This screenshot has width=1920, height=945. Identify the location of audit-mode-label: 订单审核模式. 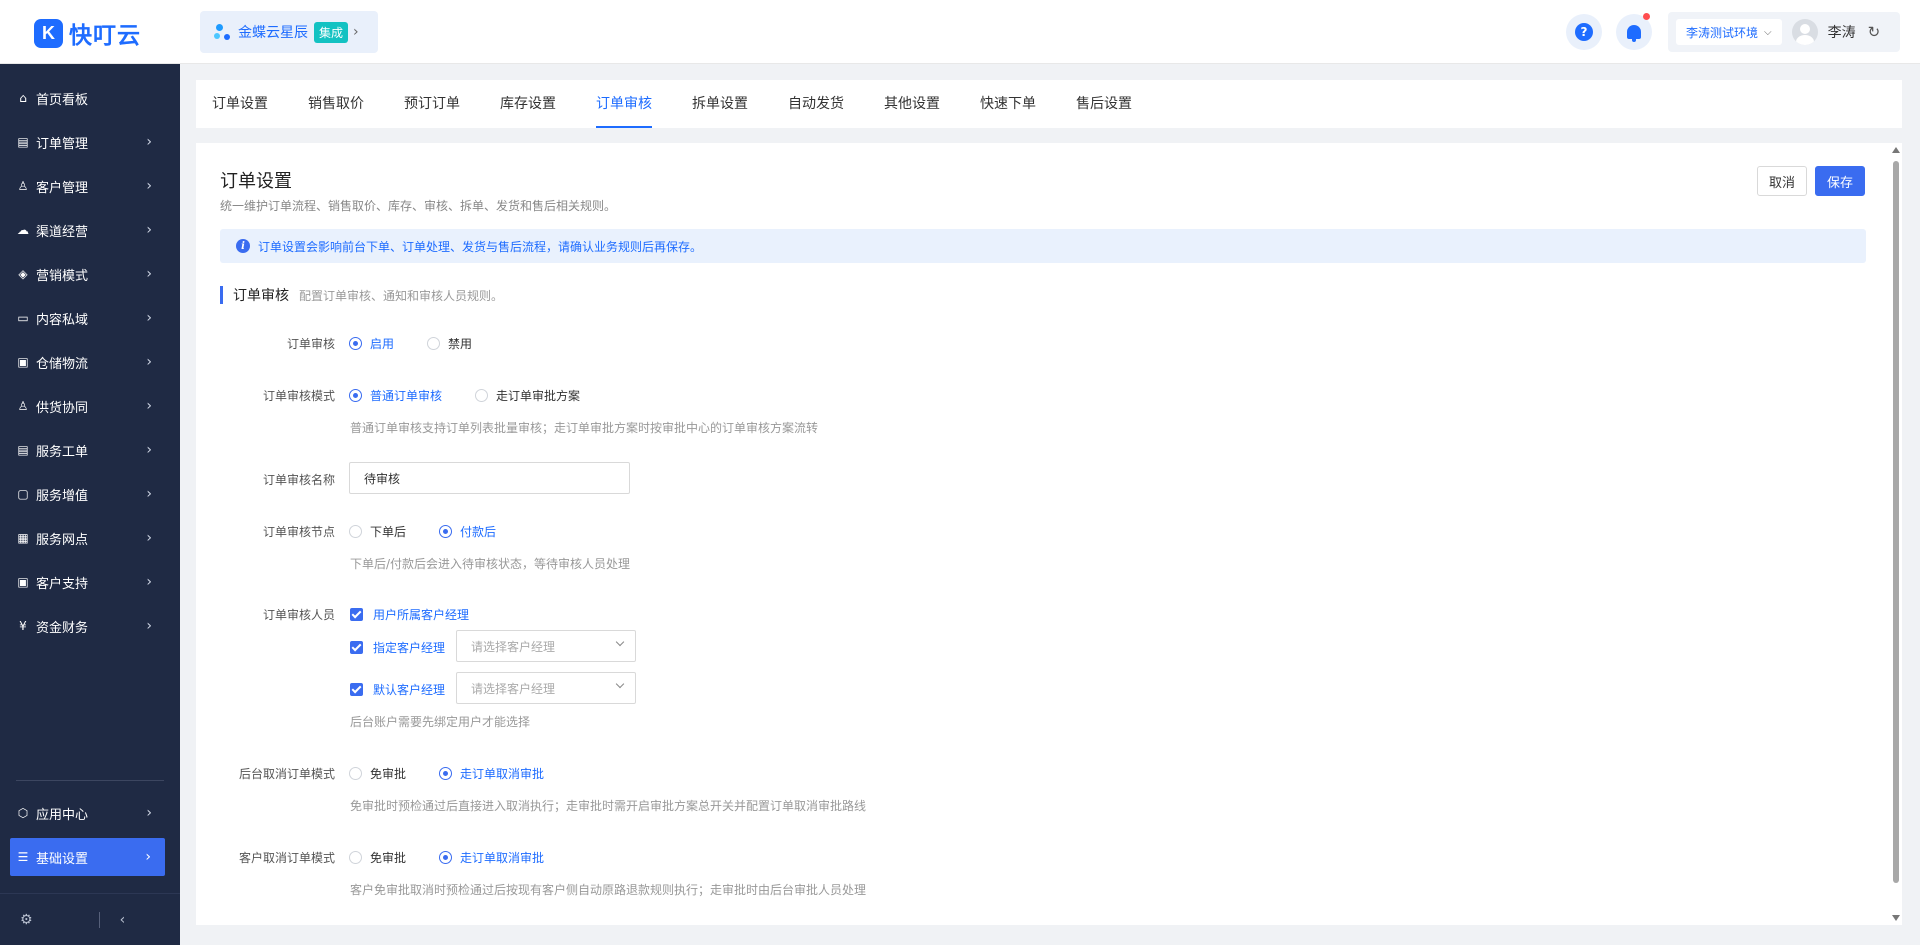
(298, 396).